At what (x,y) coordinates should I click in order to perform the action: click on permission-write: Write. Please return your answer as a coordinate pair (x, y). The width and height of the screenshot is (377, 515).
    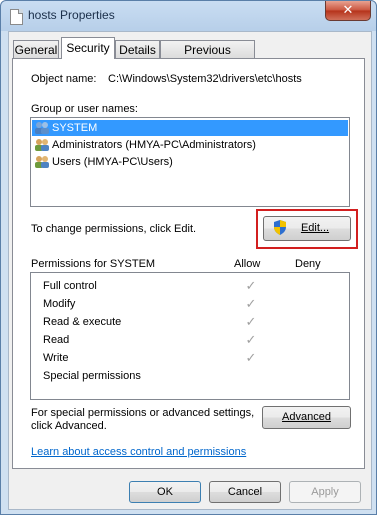
    Looking at the image, I should click on (56, 358).